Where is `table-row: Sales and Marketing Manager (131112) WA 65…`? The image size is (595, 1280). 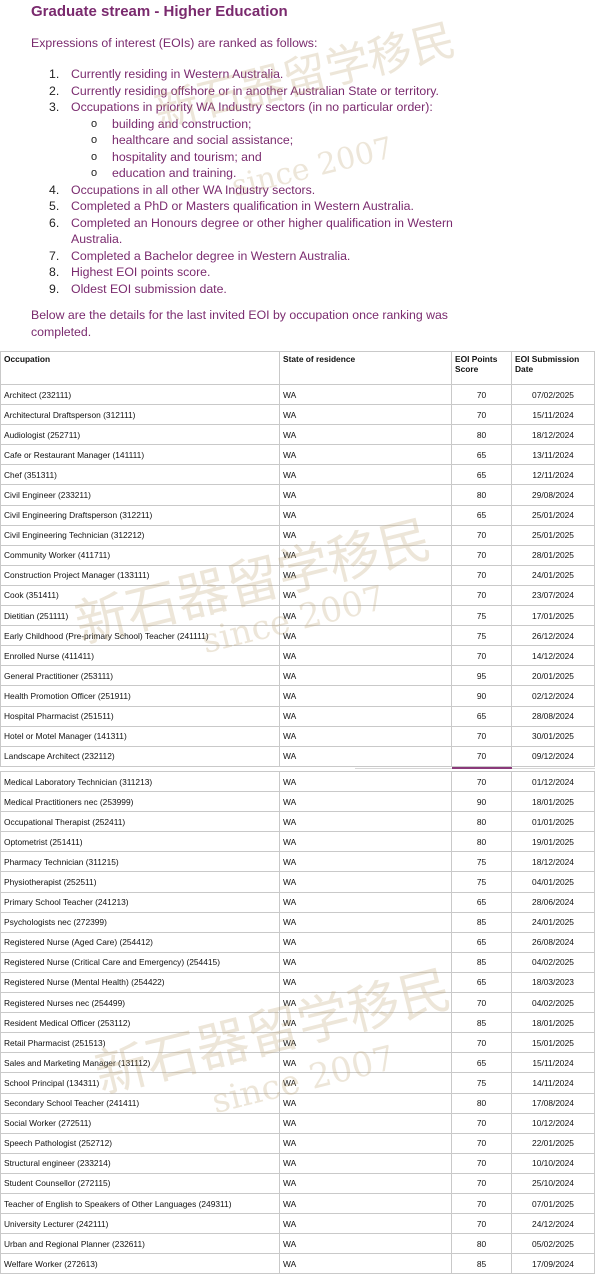 table-row: Sales and Marketing Manager (131112) WA 65… is located at coordinates (297, 1063).